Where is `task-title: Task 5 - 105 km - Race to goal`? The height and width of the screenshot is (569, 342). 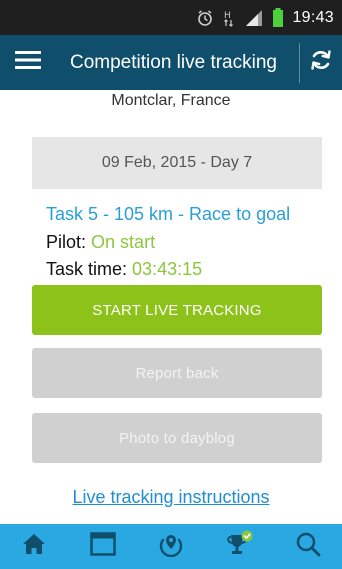
task-title: Task 5 - 105 km - Race to goal is located at coordinates (168, 214).